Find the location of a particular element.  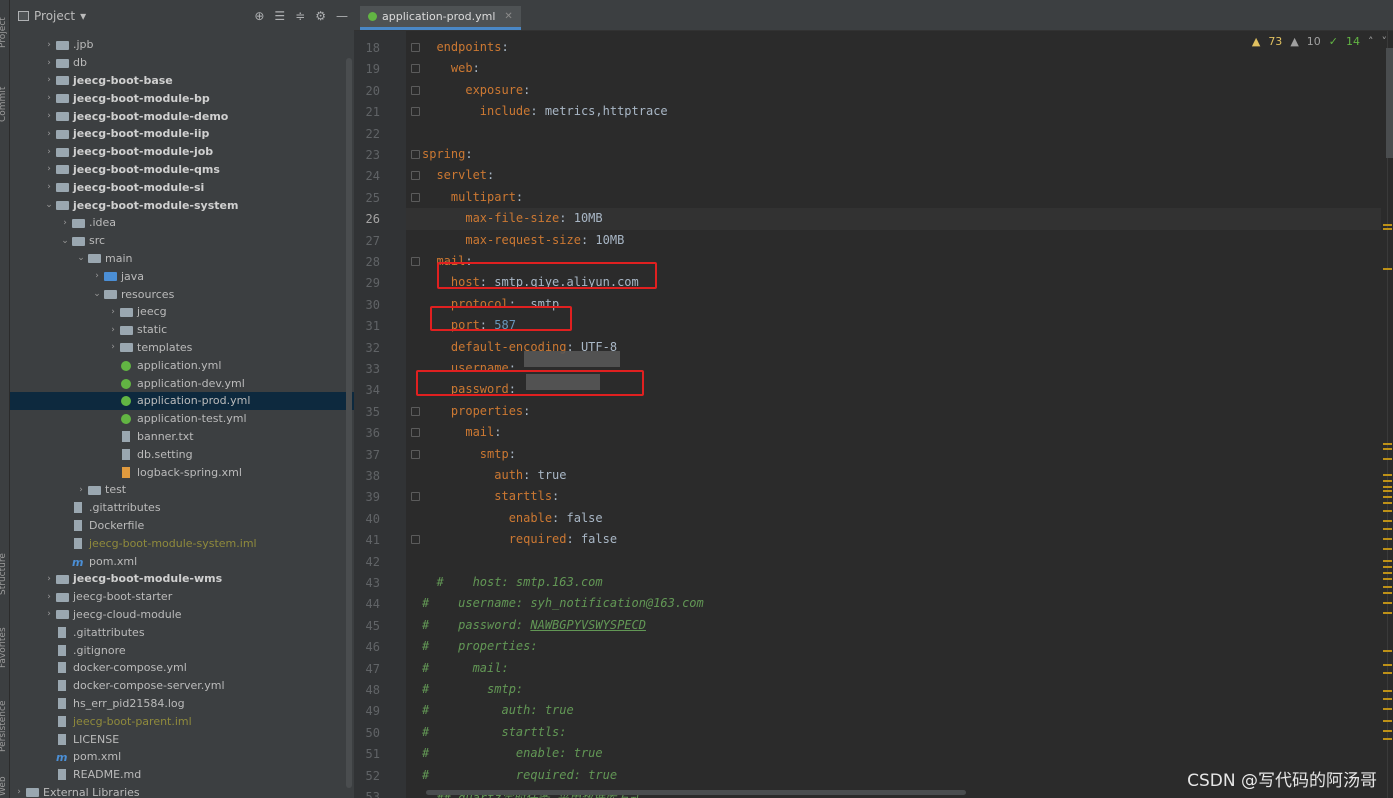

project-view-selector: Project ▾ is located at coordinates (52, 16).